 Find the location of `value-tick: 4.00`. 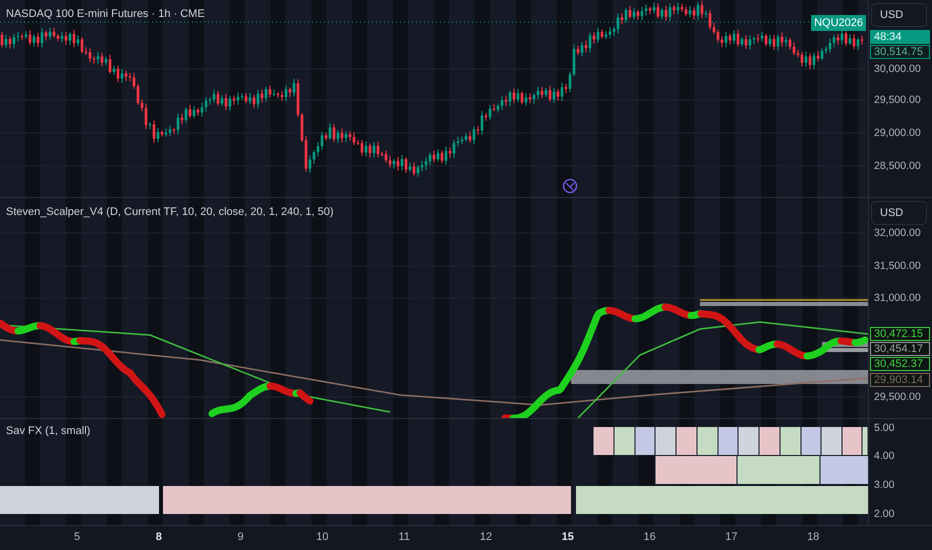

value-tick: 4.00 is located at coordinates (884, 456).